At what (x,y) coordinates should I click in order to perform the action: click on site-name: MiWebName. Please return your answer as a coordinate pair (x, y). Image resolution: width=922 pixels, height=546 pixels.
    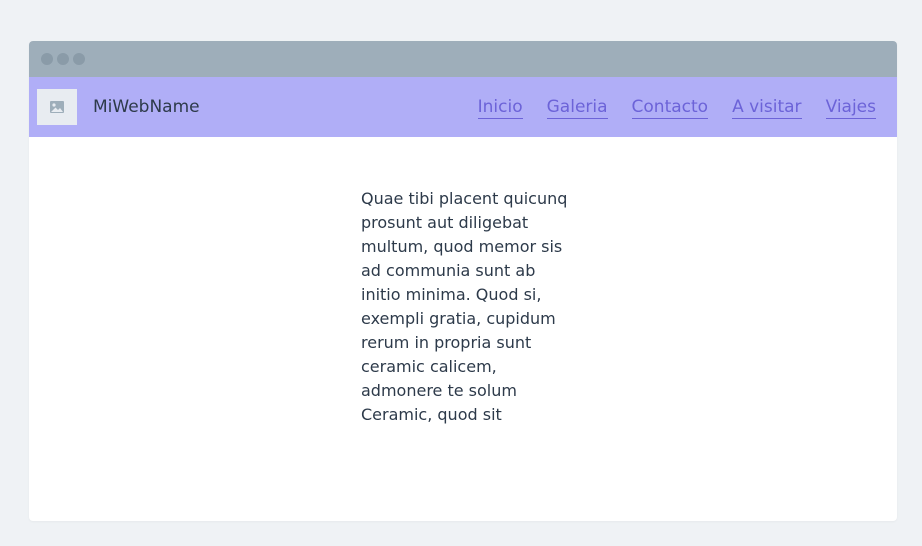
    Looking at the image, I should click on (146, 107).